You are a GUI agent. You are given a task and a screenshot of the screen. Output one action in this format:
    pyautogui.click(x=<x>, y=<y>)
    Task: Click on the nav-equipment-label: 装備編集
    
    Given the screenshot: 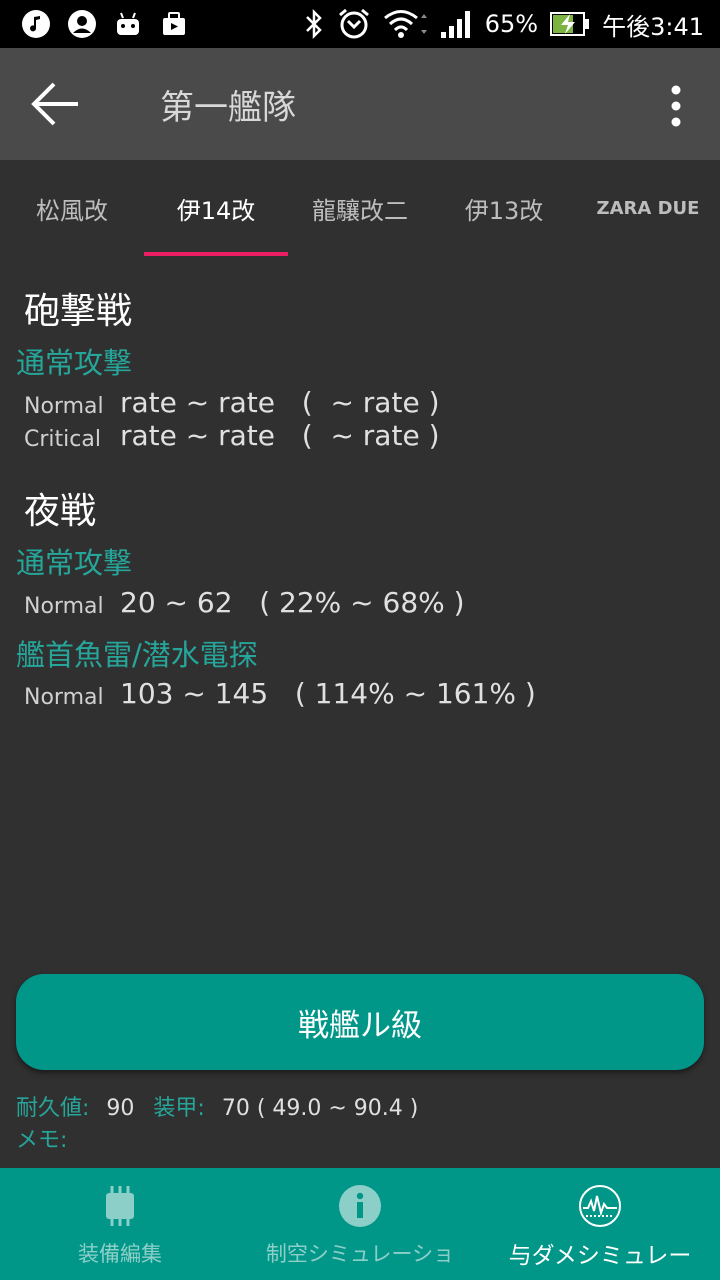 What is the action you would take?
    pyautogui.click(x=120, y=1254)
    